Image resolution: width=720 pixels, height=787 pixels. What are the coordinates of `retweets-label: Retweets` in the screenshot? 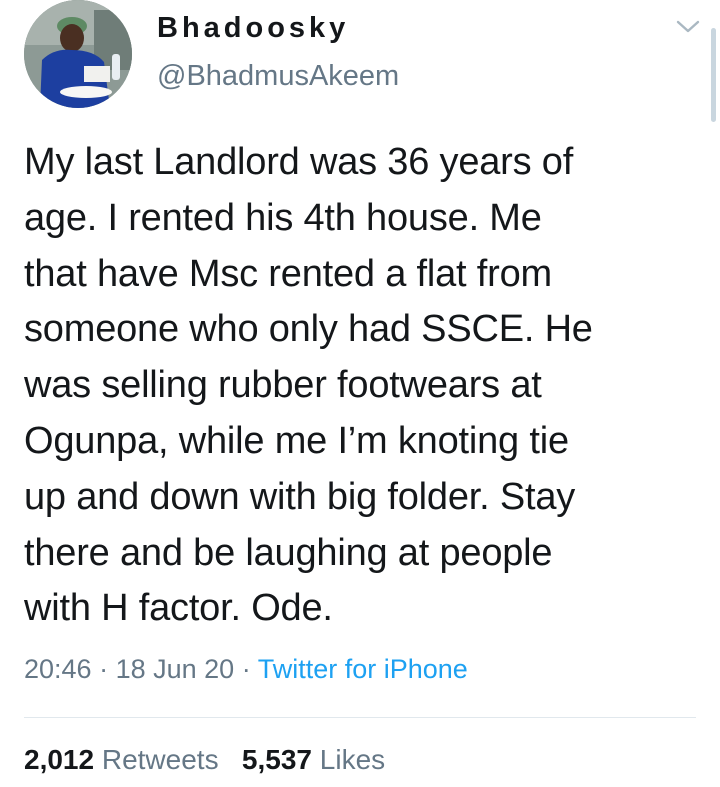 It's located at (160, 759).